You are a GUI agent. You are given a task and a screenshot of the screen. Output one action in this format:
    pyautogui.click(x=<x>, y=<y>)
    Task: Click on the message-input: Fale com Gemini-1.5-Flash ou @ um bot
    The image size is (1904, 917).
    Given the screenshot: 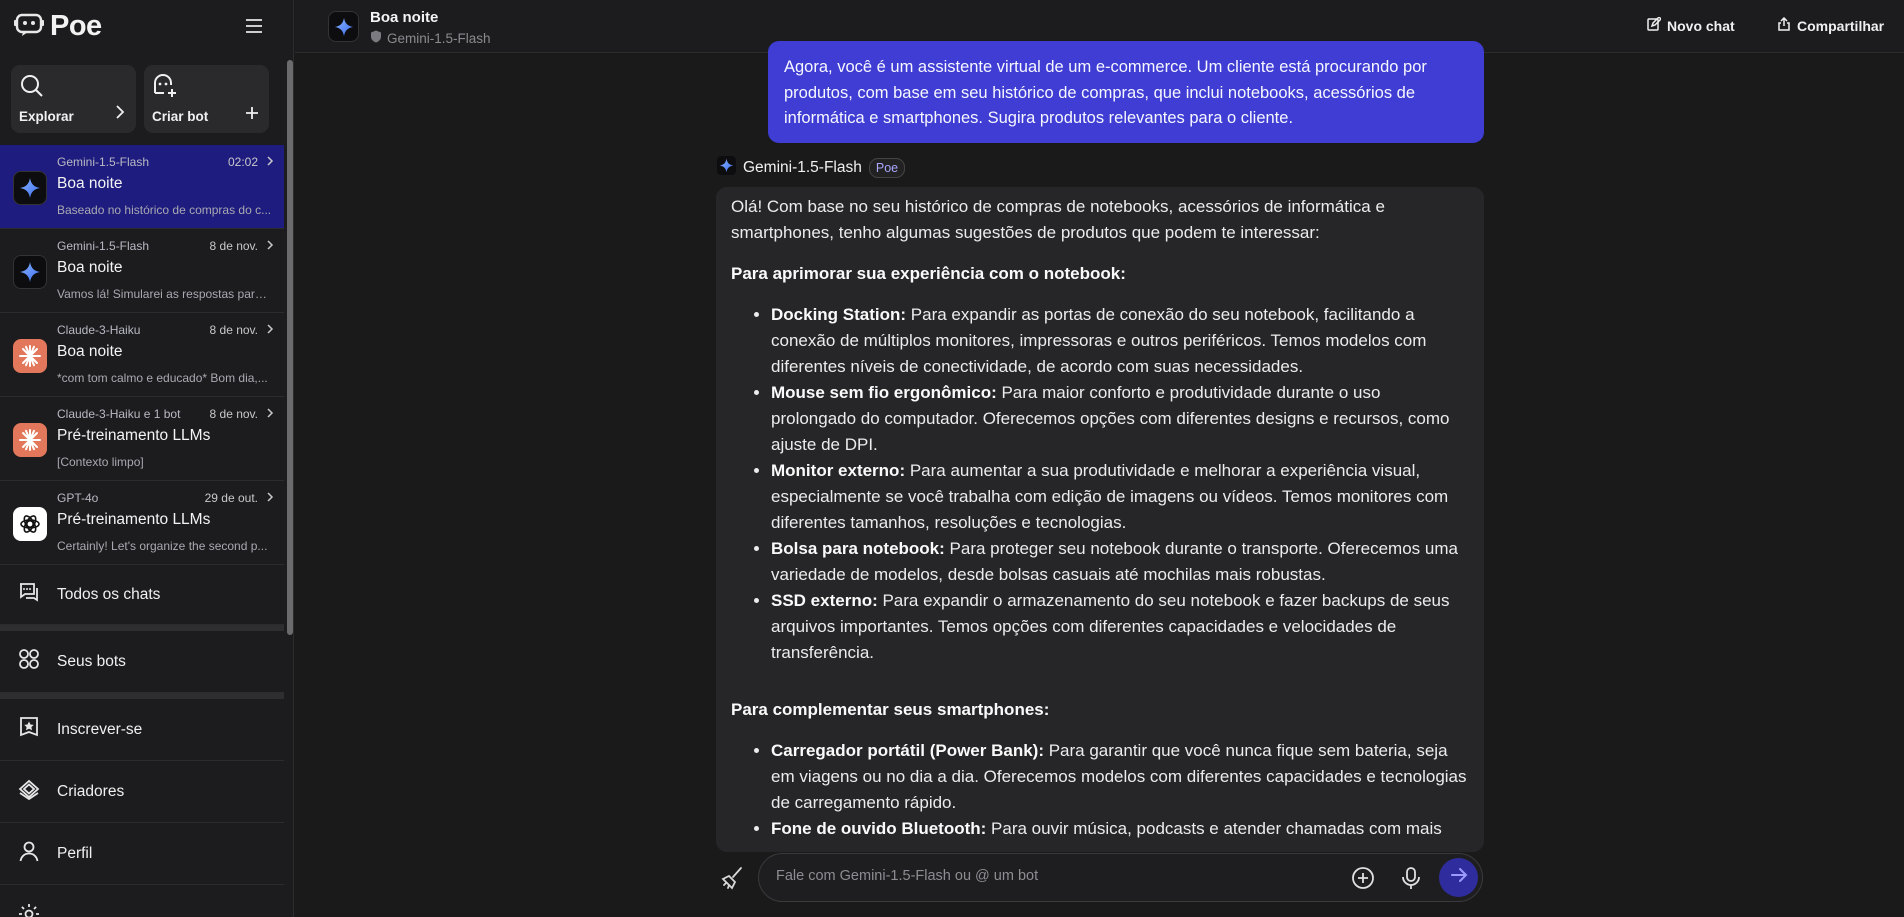 What is the action you would take?
    pyautogui.click(x=1120, y=877)
    